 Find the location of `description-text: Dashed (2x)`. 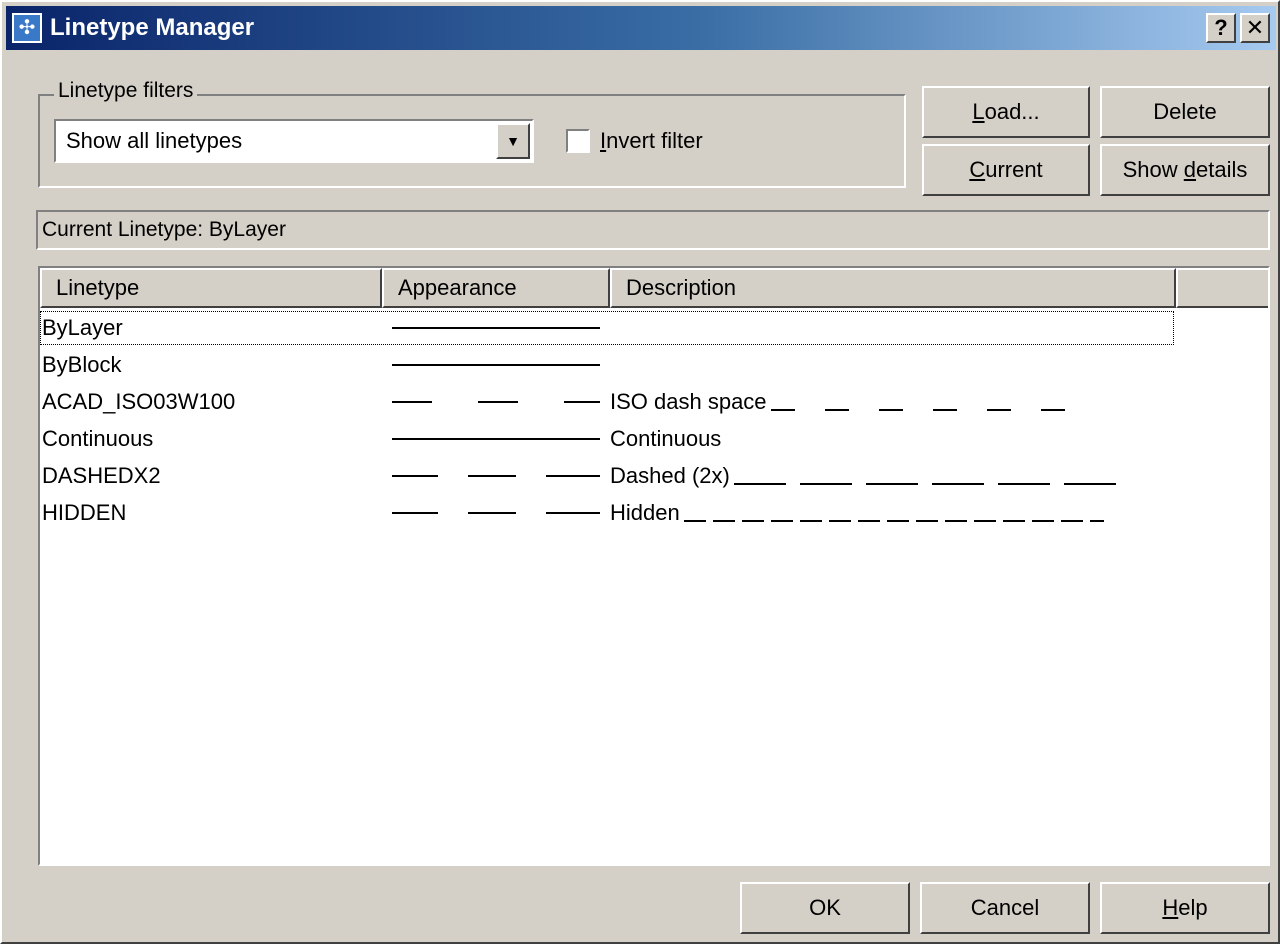

description-text: Dashed (2x) is located at coordinates (670, 475).